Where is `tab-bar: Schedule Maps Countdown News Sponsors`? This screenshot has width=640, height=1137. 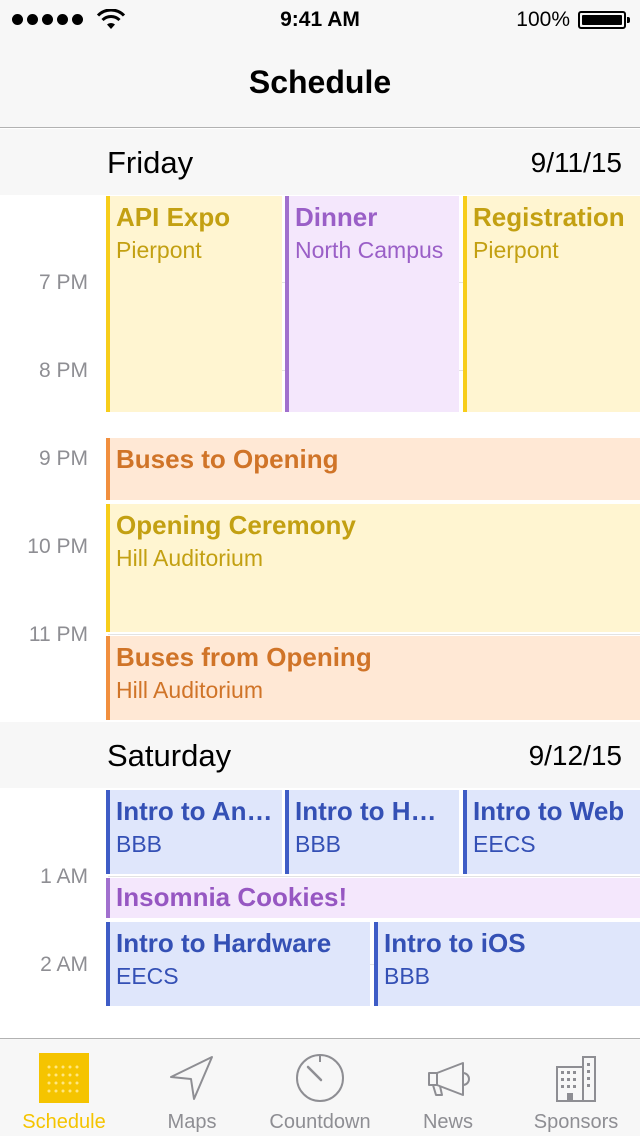 tab-bar: Schedule Maps Countdown News Sponsors is located at coordinates (320, 1087).